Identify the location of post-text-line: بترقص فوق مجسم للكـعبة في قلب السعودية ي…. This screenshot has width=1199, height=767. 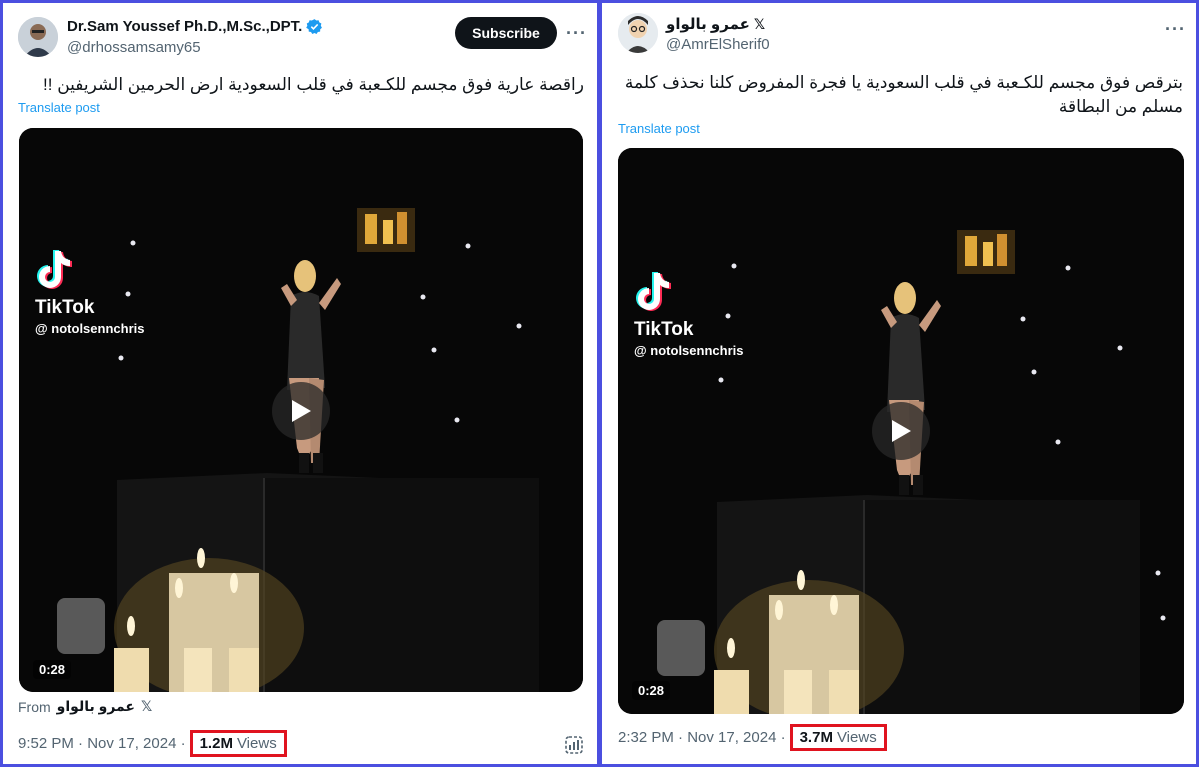
(903, 82).